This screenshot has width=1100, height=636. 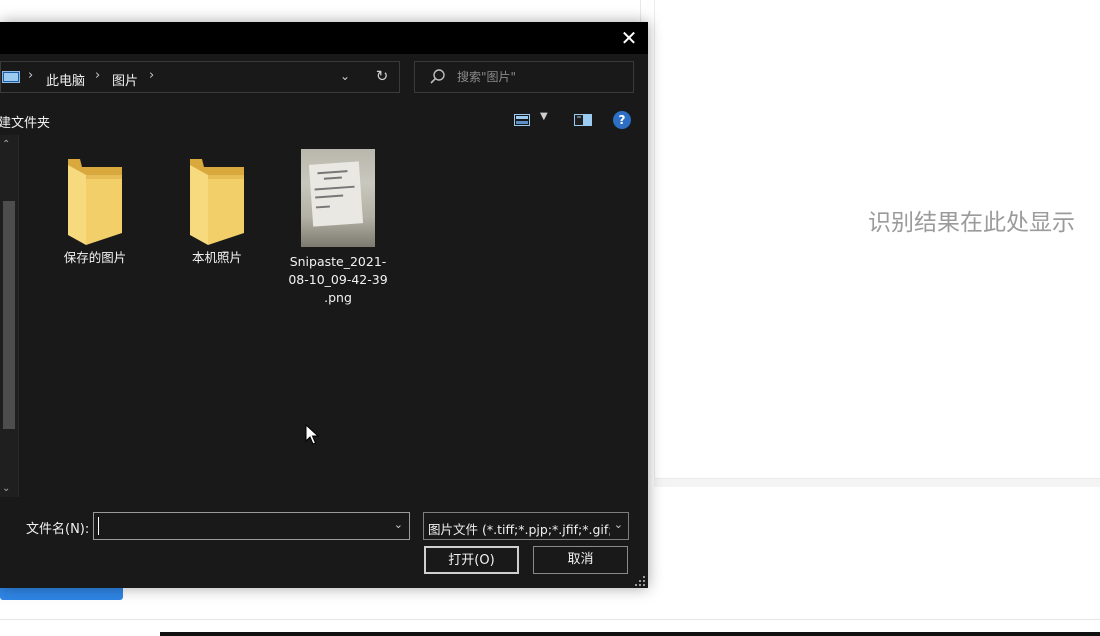 What do you see at coordinates (58, 529) in the screenshot?
I see `filename-label: 文件名(N):` at bounding box center [58, 529].